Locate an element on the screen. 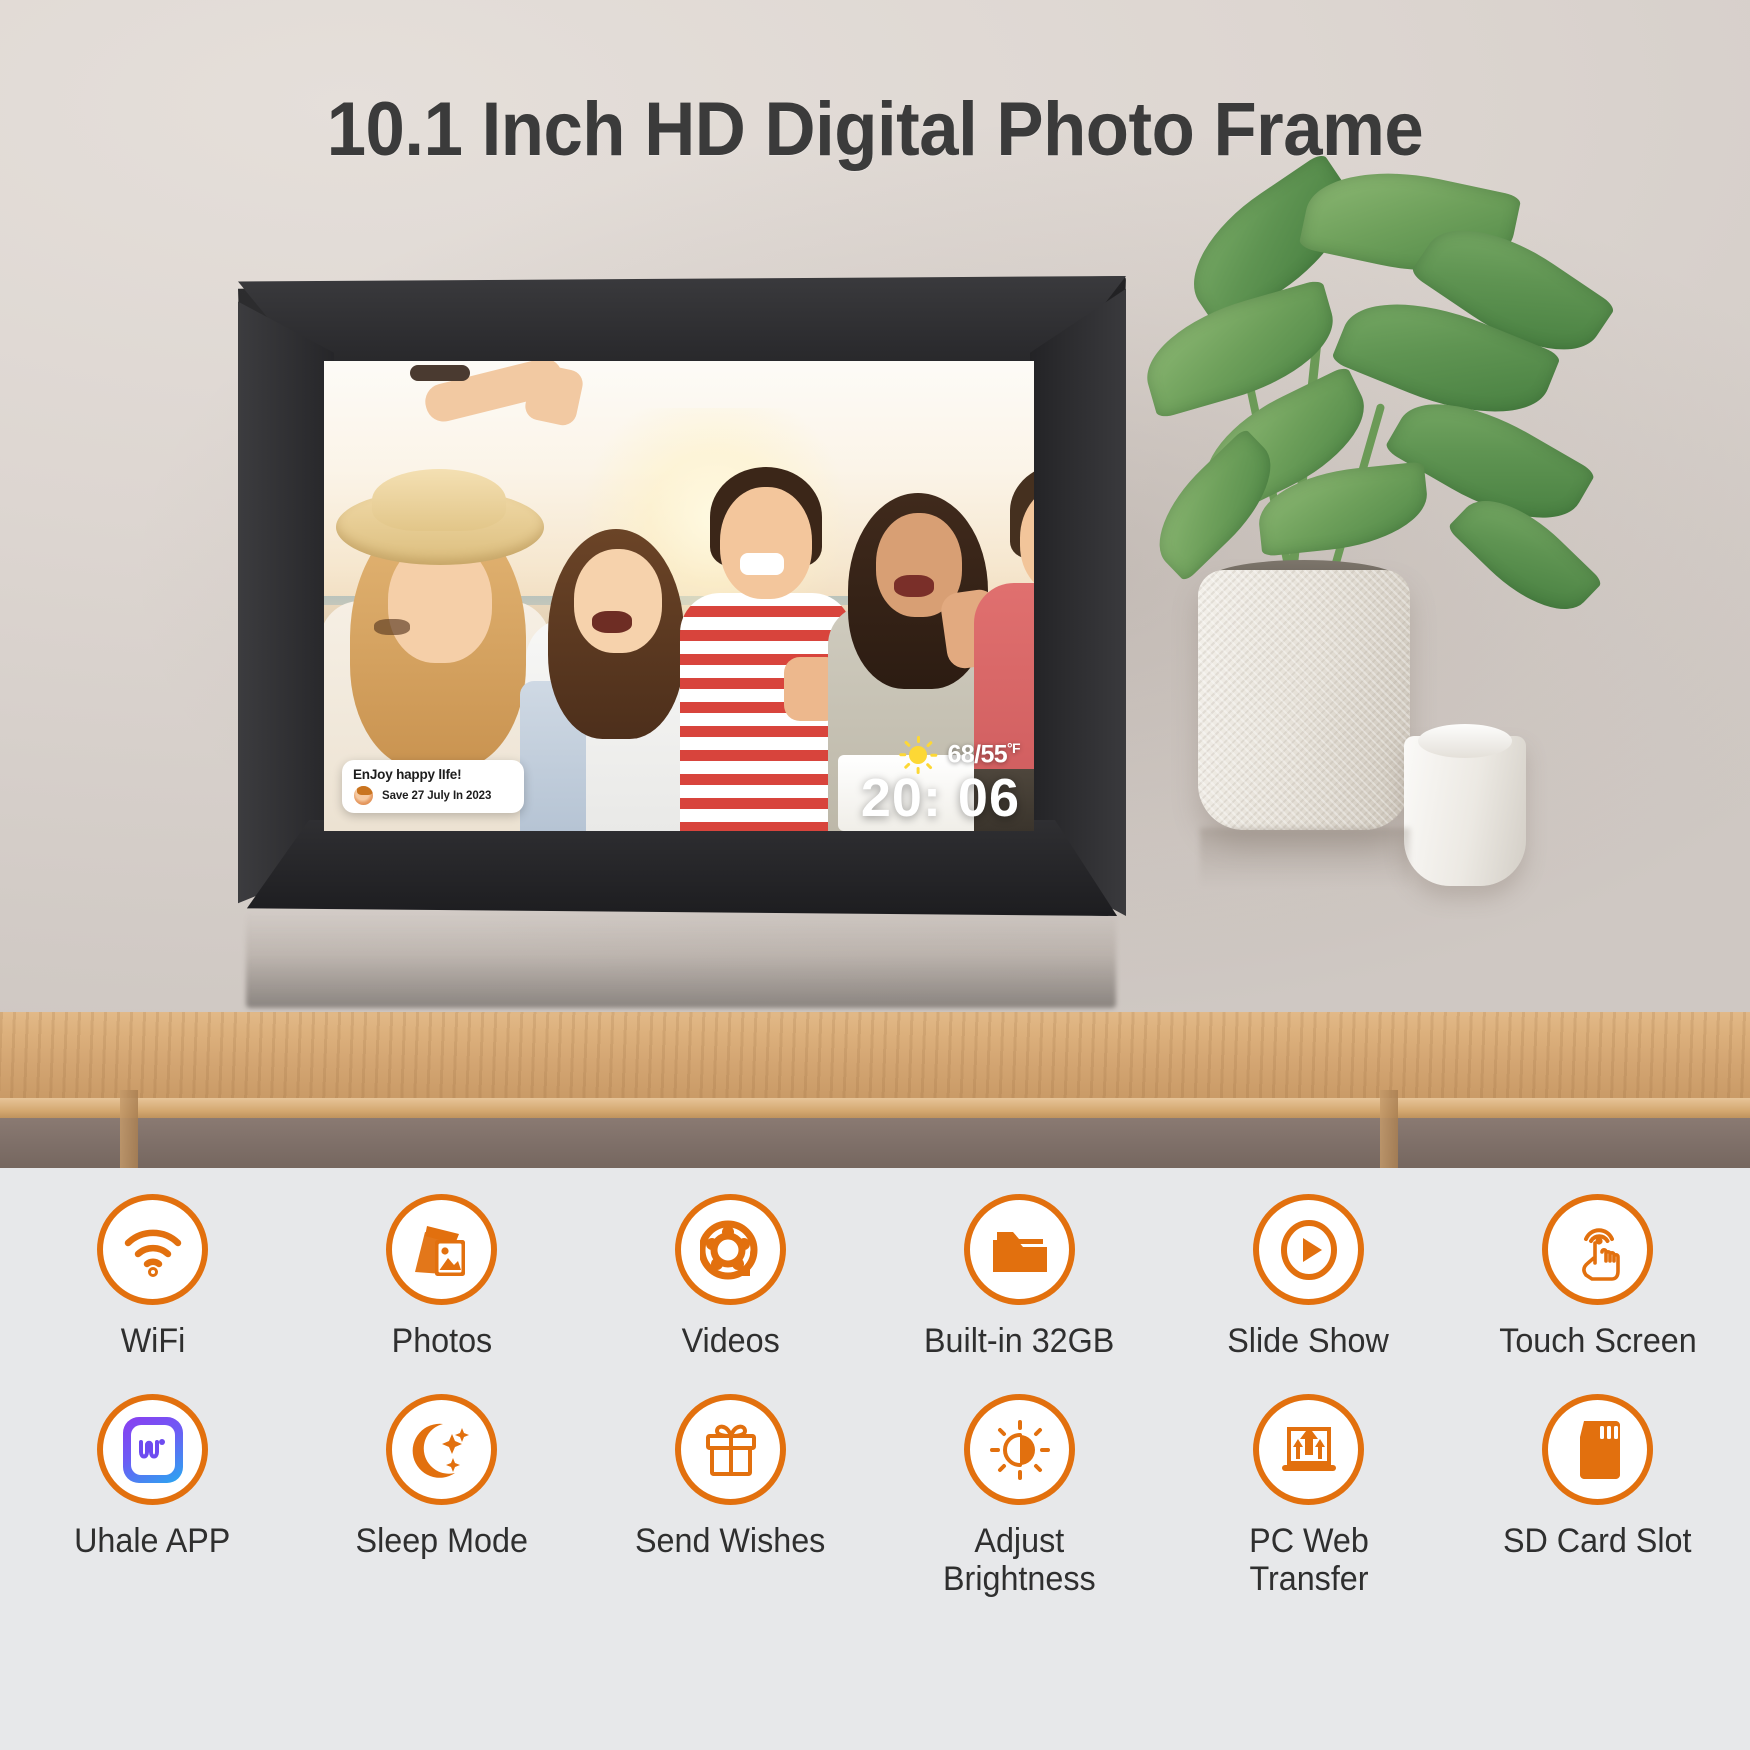 The height and width of the screenshot is (1750, 1750). pot-texture is located at coordinates (1304, 700).